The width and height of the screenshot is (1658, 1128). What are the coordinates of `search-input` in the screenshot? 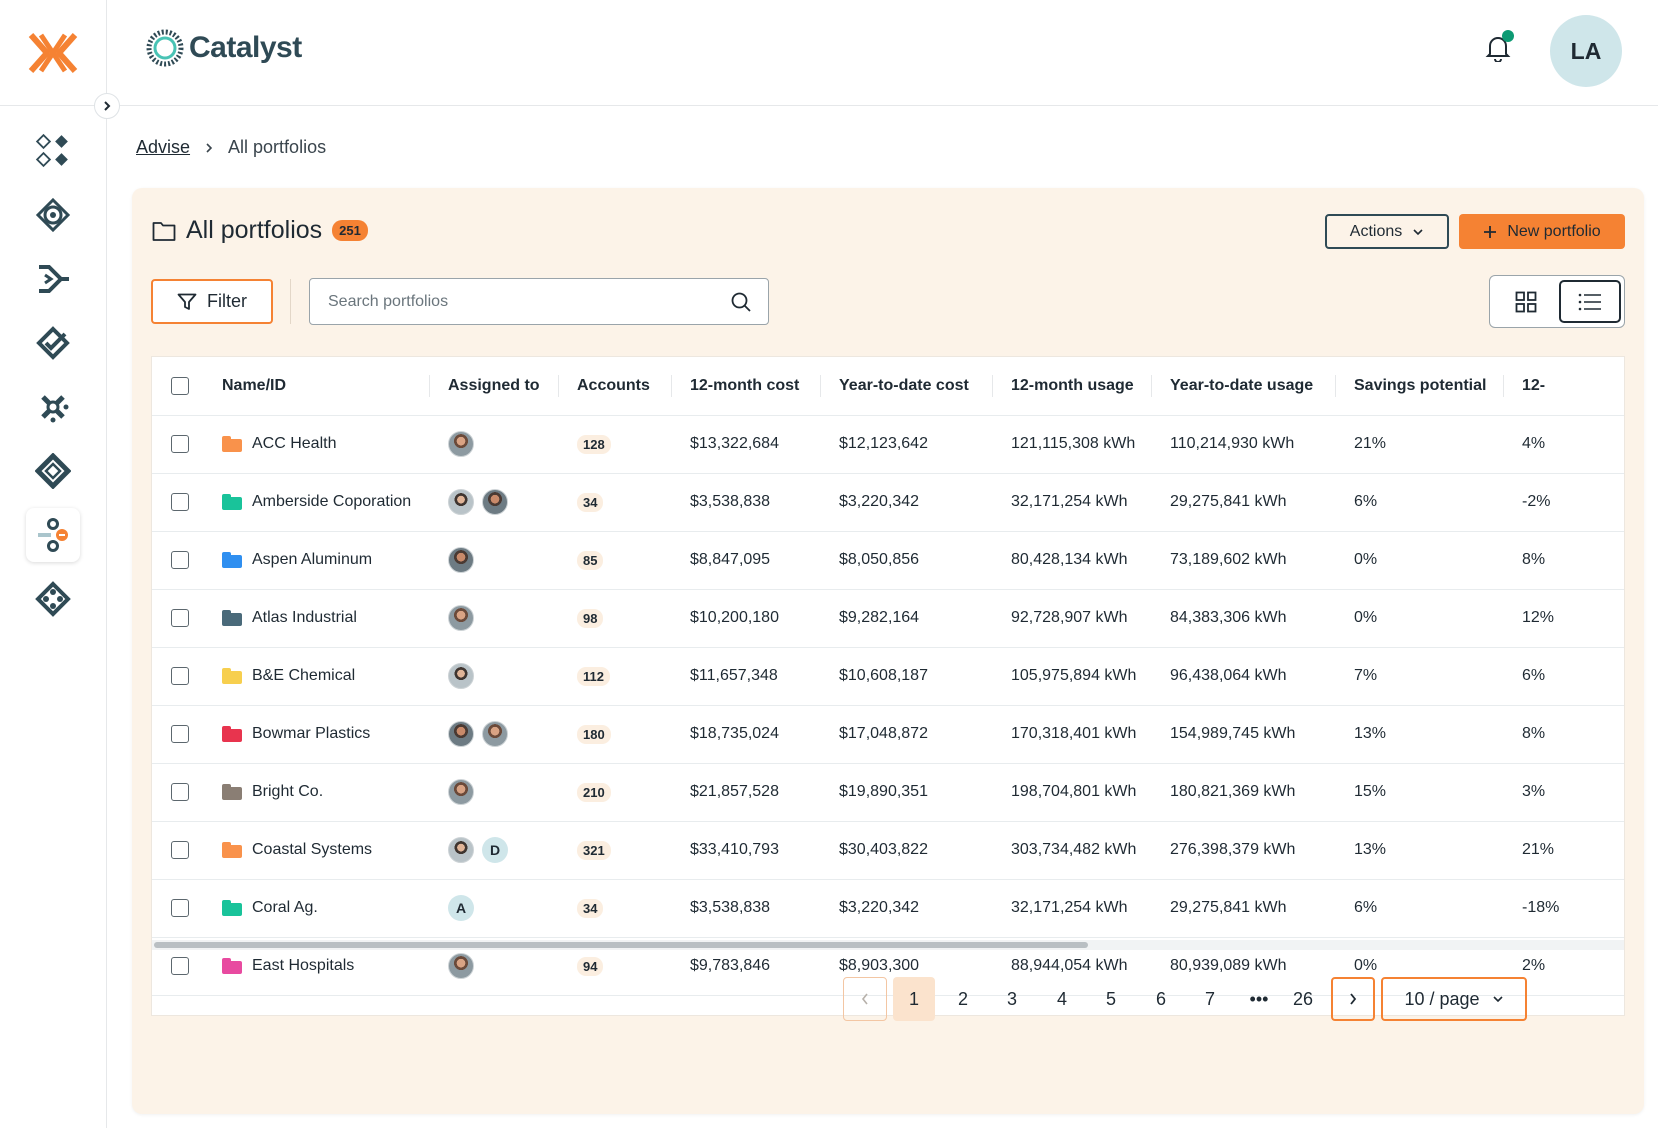 It's located at (520, 301).